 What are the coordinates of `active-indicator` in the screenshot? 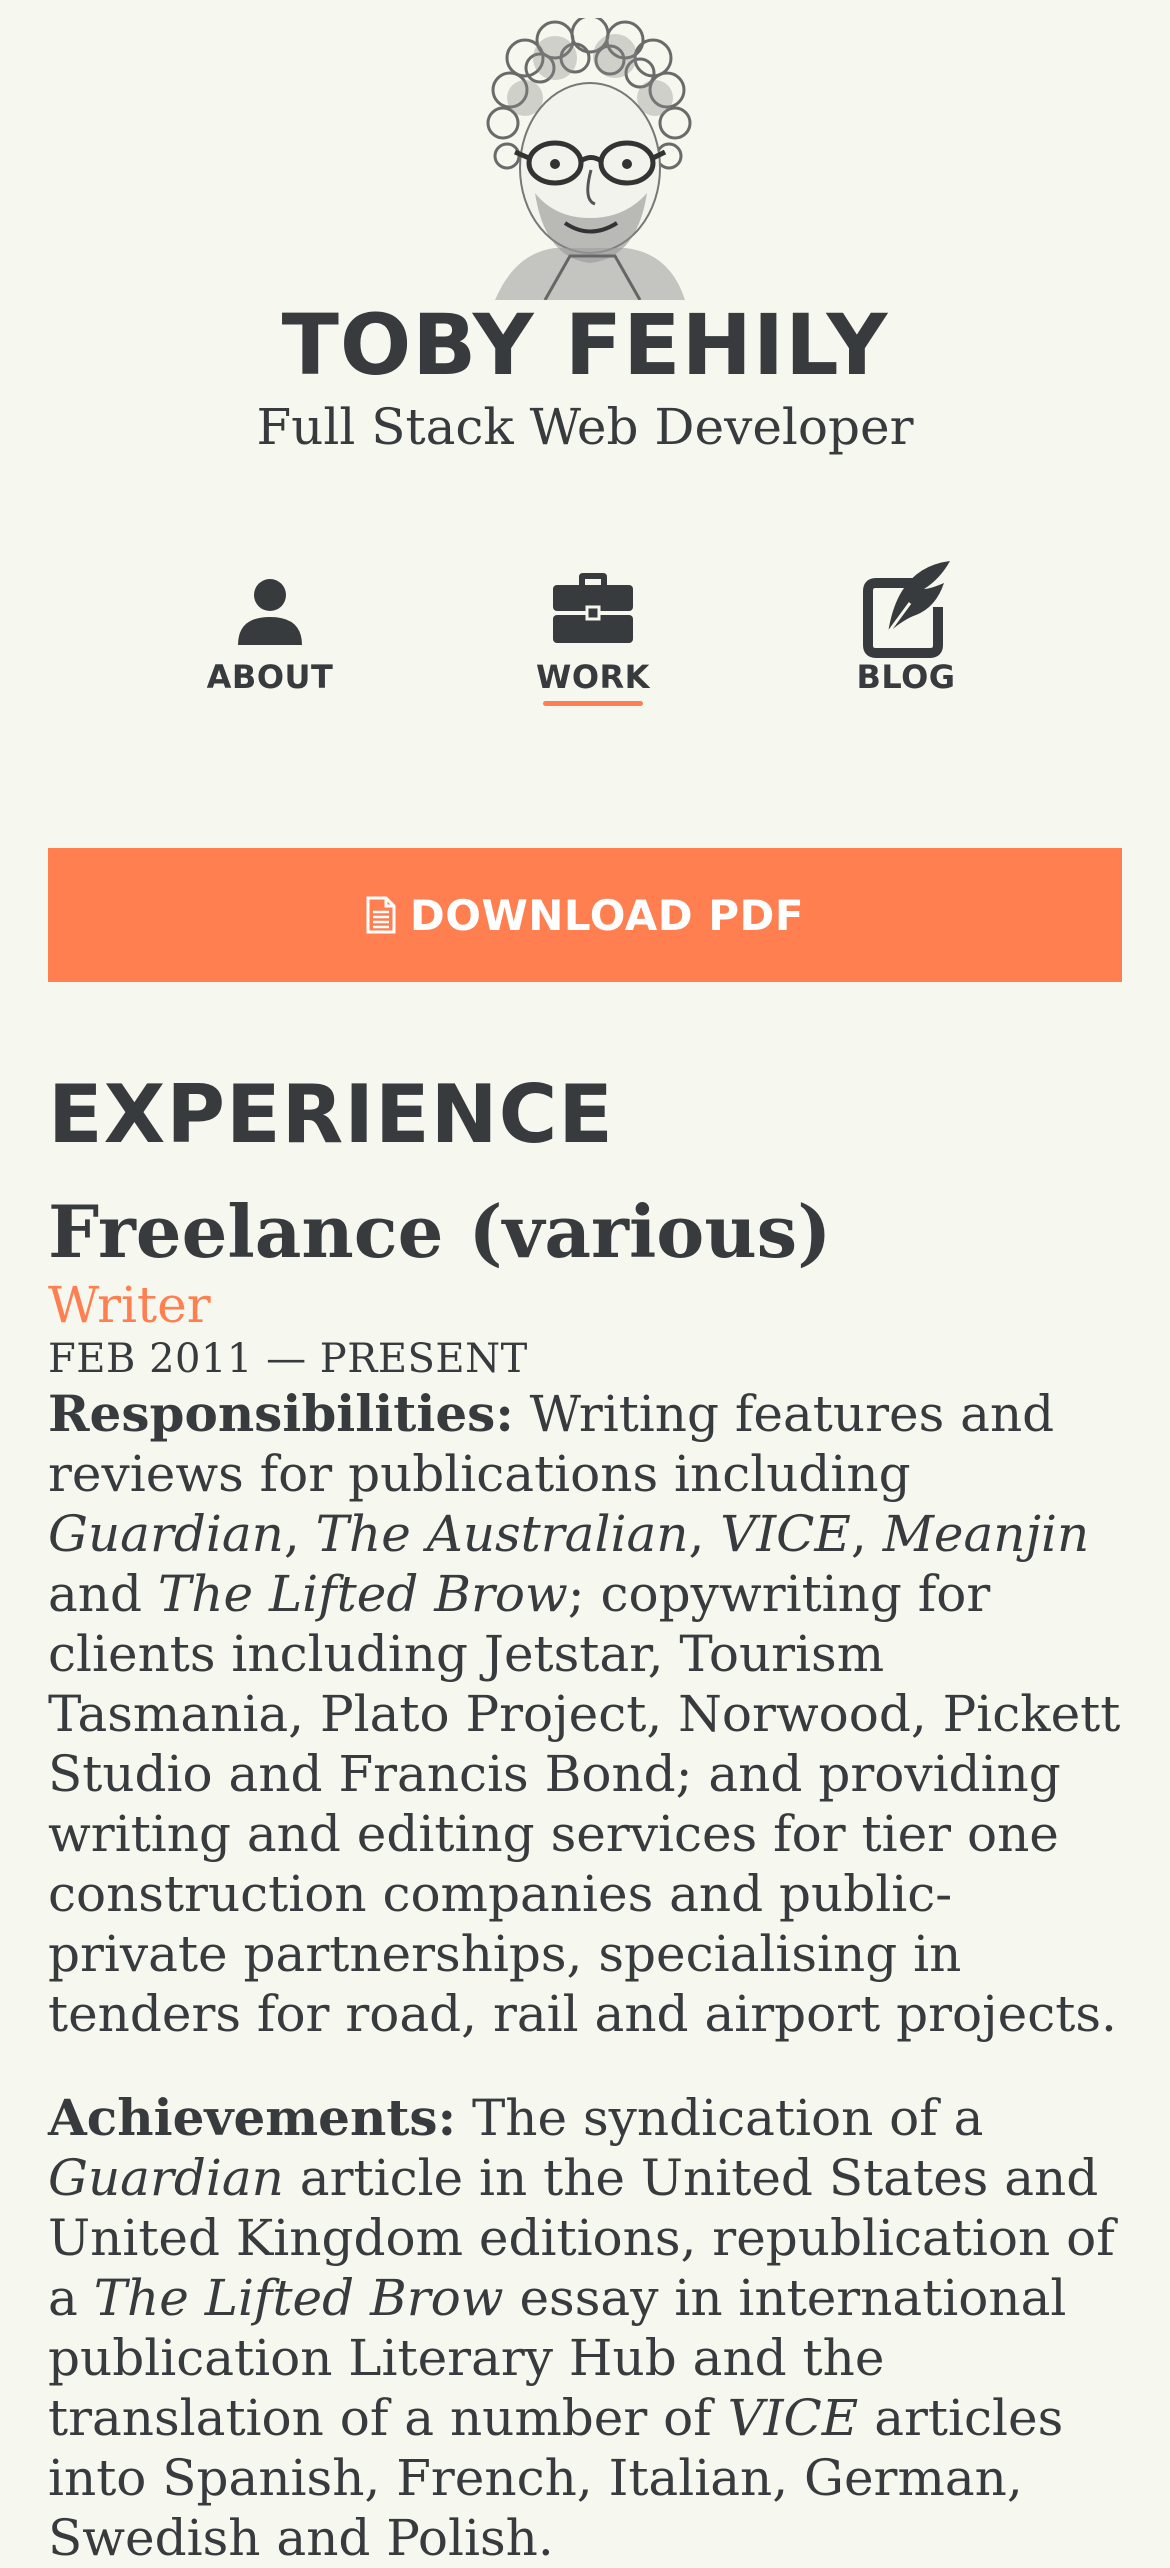 It's located at (593, 703).